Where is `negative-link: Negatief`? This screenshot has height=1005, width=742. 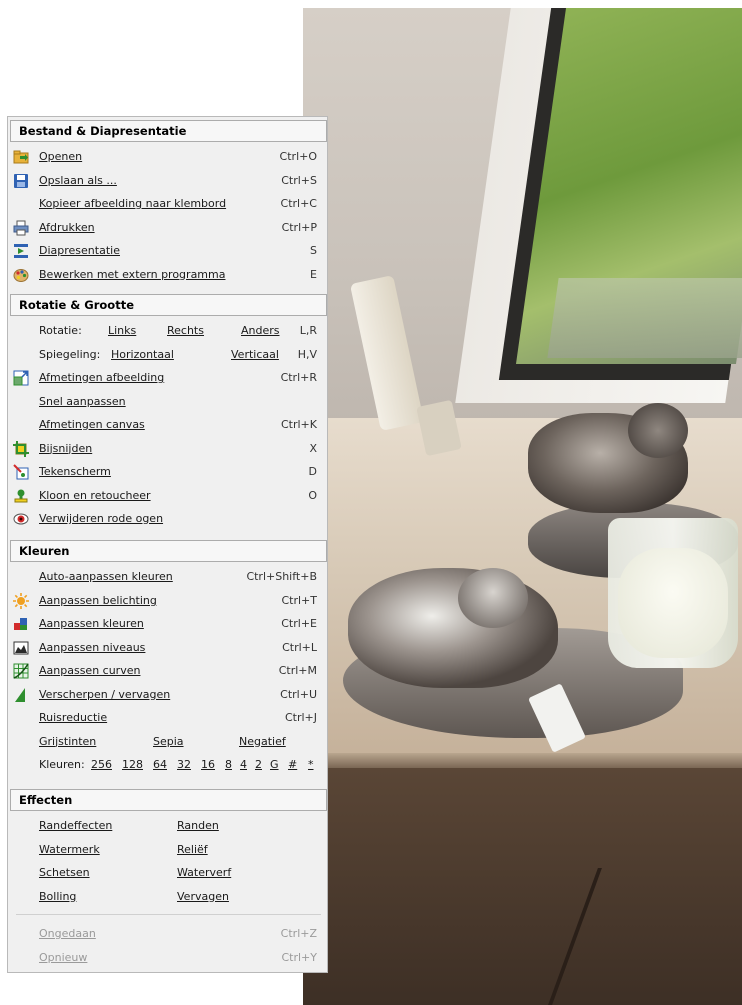
negative-link: Negatief is located at coordinates (262, 741).